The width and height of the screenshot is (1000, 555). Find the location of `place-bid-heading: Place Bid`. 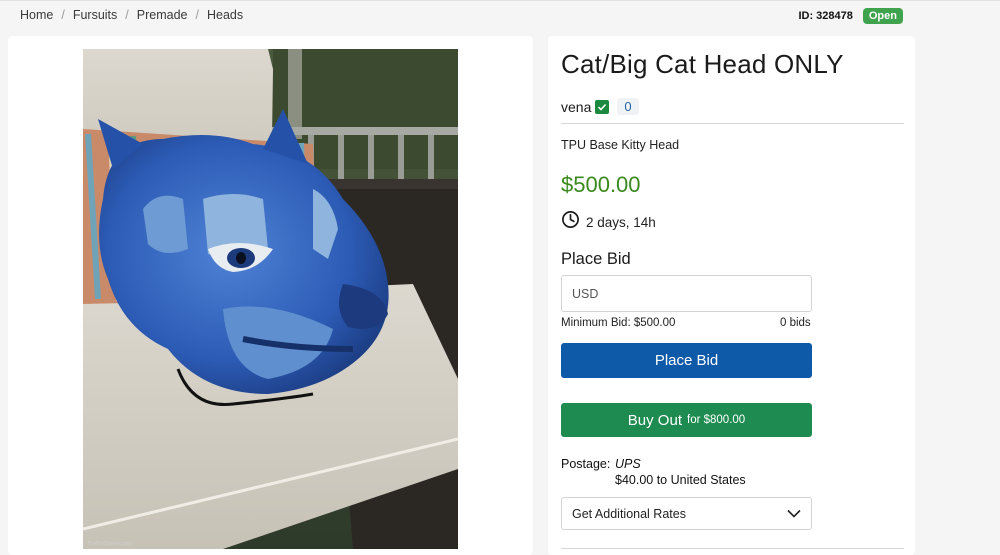

place-bid-heading: Place Bid is located at coordinates (596, 259).